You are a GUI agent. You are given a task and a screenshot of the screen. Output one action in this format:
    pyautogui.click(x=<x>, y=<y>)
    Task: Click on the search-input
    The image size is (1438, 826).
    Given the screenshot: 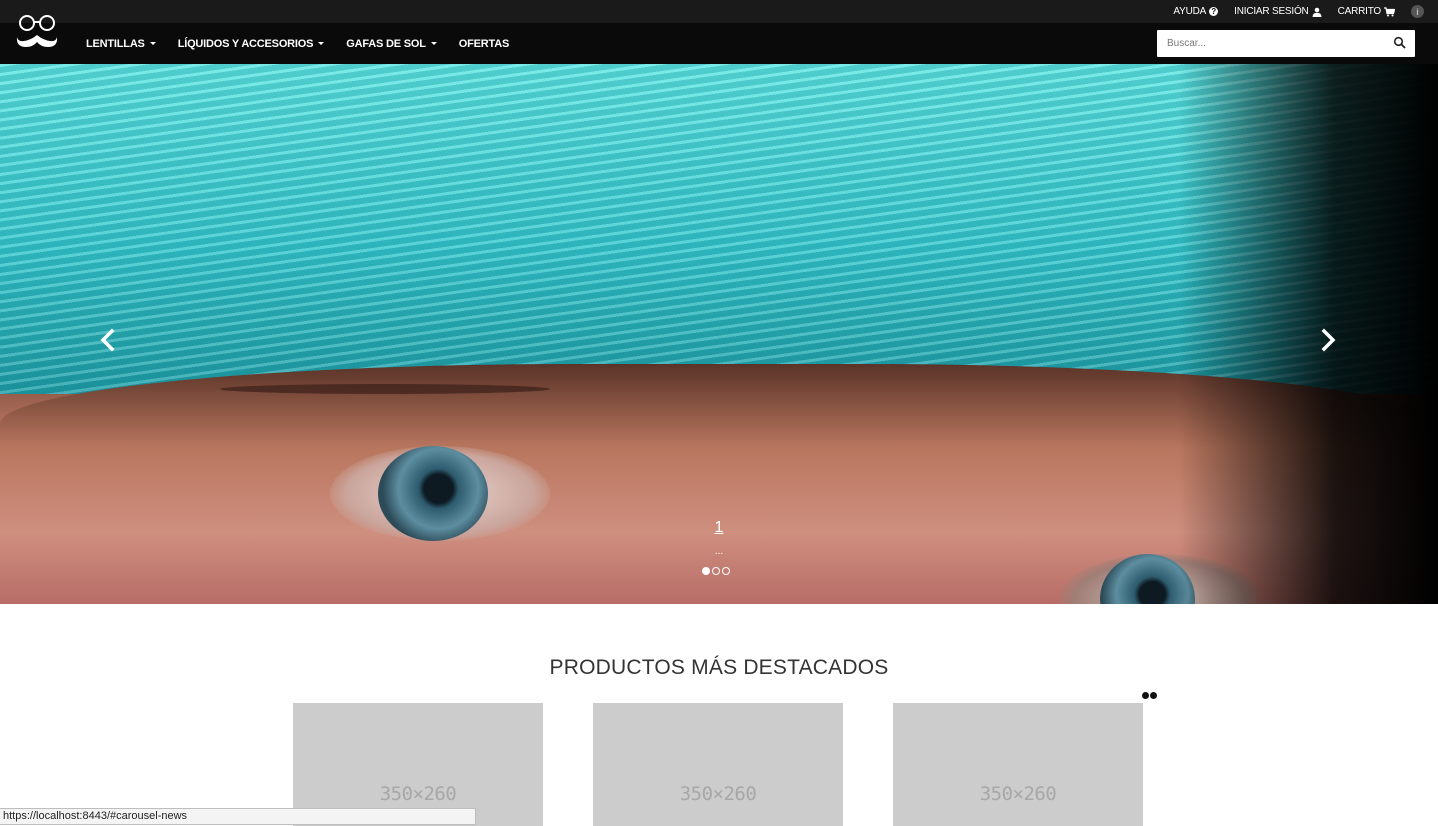 What is the action you would take?
    pyautogui.click(x=1274, y=43)
    